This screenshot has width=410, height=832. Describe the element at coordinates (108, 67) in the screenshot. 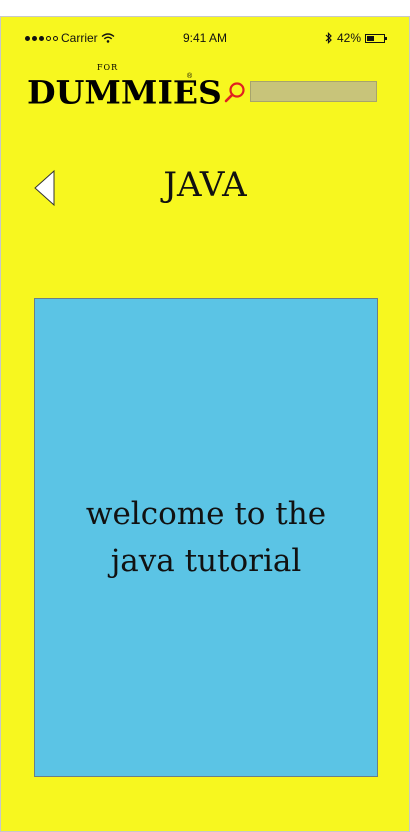

I see `logo-for-text: FOR` at that location.